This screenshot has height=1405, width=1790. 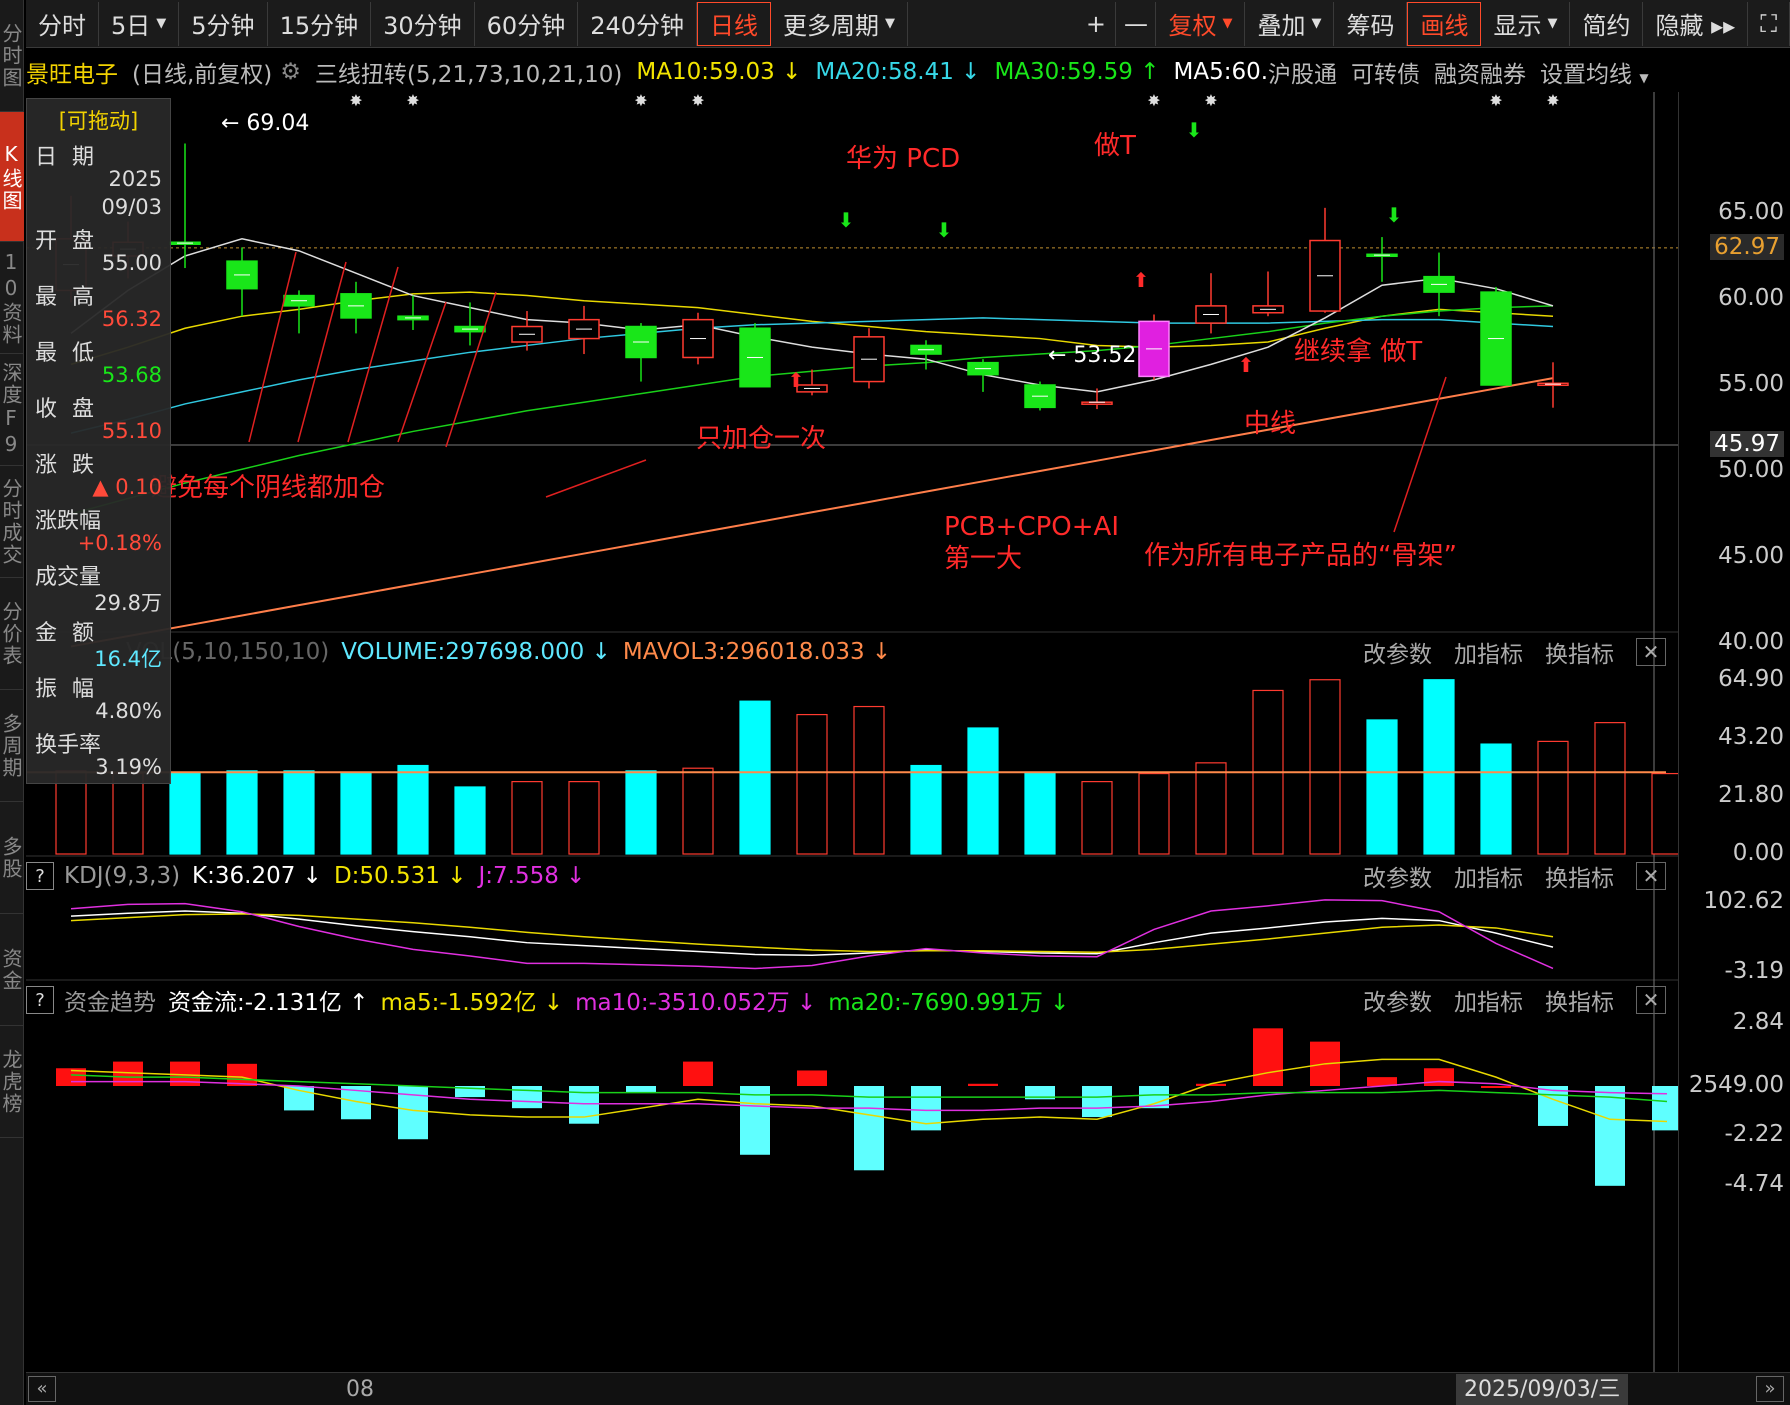 I want to click on toolbar-button: 复权 ▼, so click(x=1201, y=23).